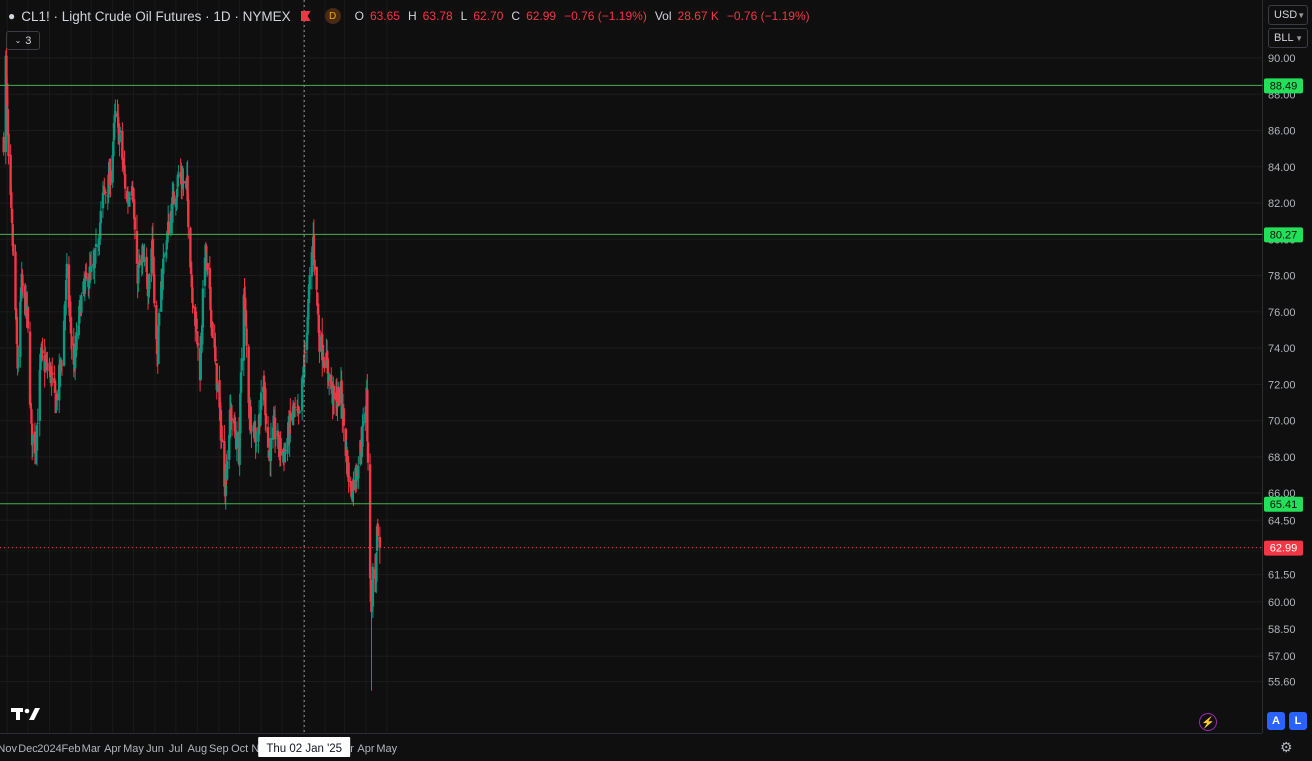  Describe the element at coordinates (1298, 721) in the screenshot. I see `log-scale-button: L` at that location.